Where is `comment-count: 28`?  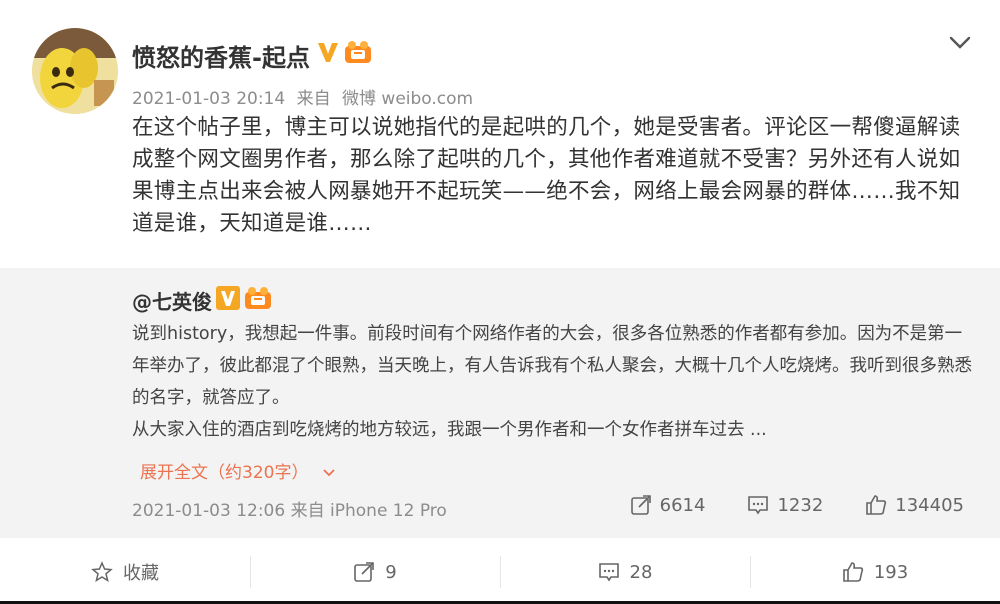
comment-count: 28 is located at coordinates (641, 572).